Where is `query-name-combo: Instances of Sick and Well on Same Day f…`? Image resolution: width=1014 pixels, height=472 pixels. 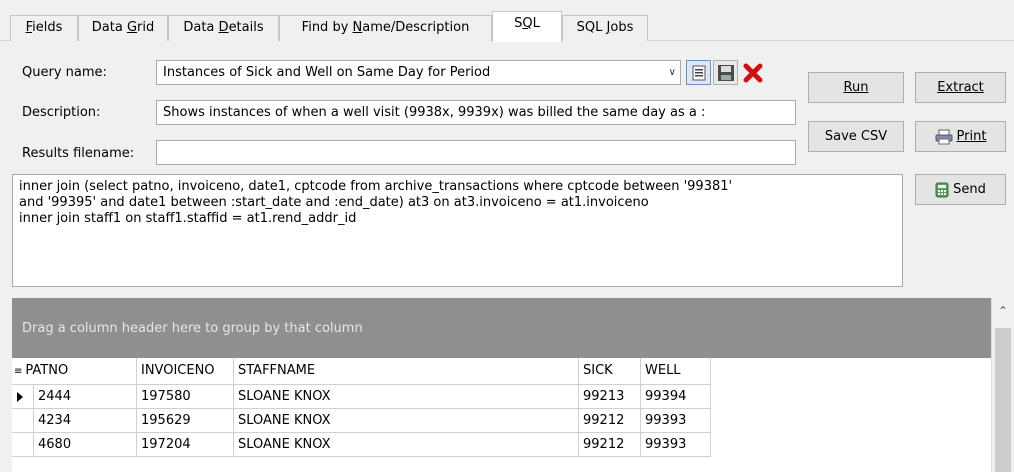 query-name-combo: Instances of Sick and Well on Same Day f… is located at coordinates (418, 72).